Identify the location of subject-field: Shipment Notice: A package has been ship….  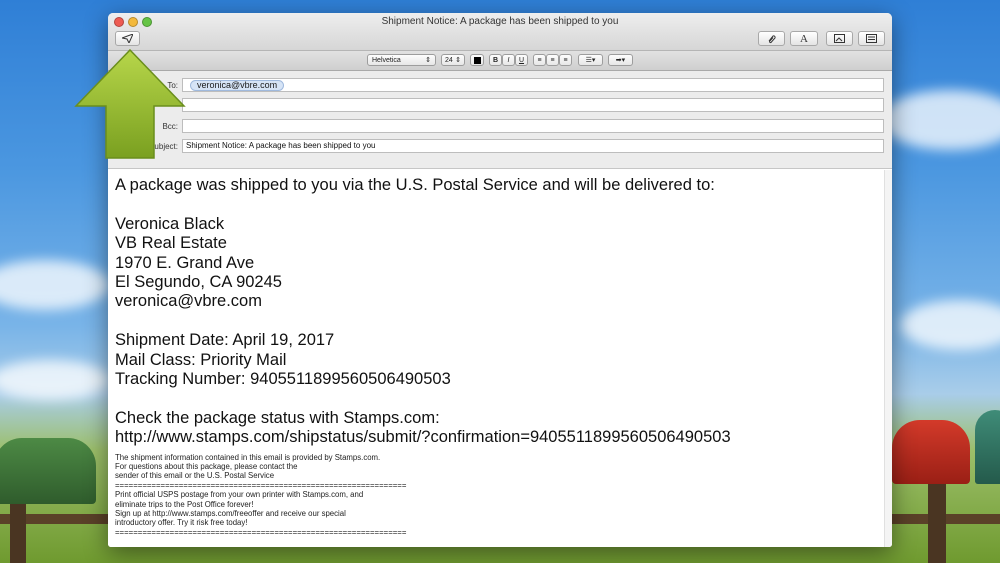
(533, 146).